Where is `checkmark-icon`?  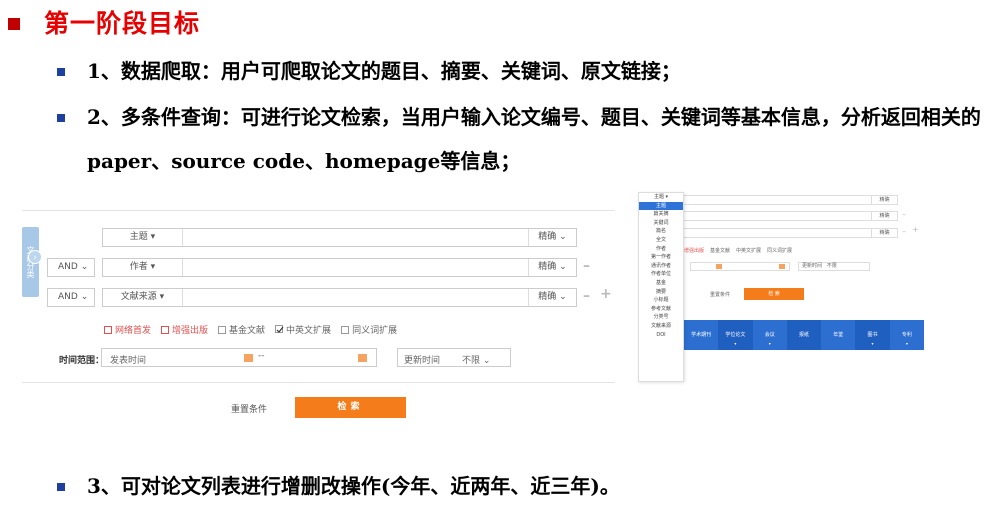
checkmark-icon is located at coordinates (279, 329).